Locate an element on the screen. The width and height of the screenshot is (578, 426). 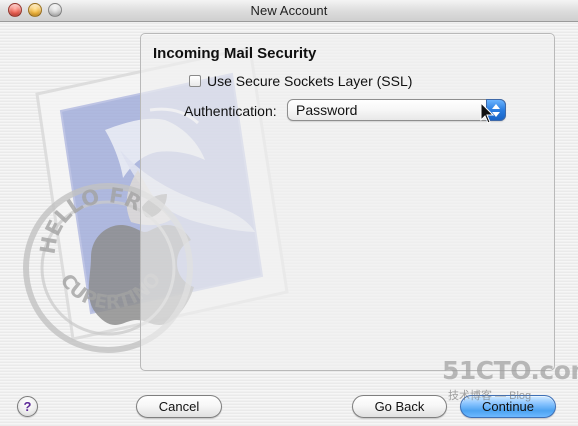
svg-text: HELLO FR is located at coordinates (91, 219).